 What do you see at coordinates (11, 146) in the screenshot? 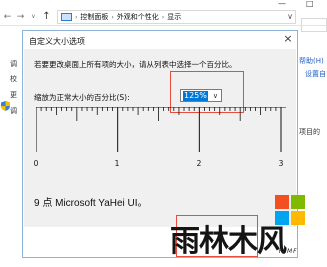
I see `left-nav-pane: 调 校 更 调` at bounding box center [11, 146].